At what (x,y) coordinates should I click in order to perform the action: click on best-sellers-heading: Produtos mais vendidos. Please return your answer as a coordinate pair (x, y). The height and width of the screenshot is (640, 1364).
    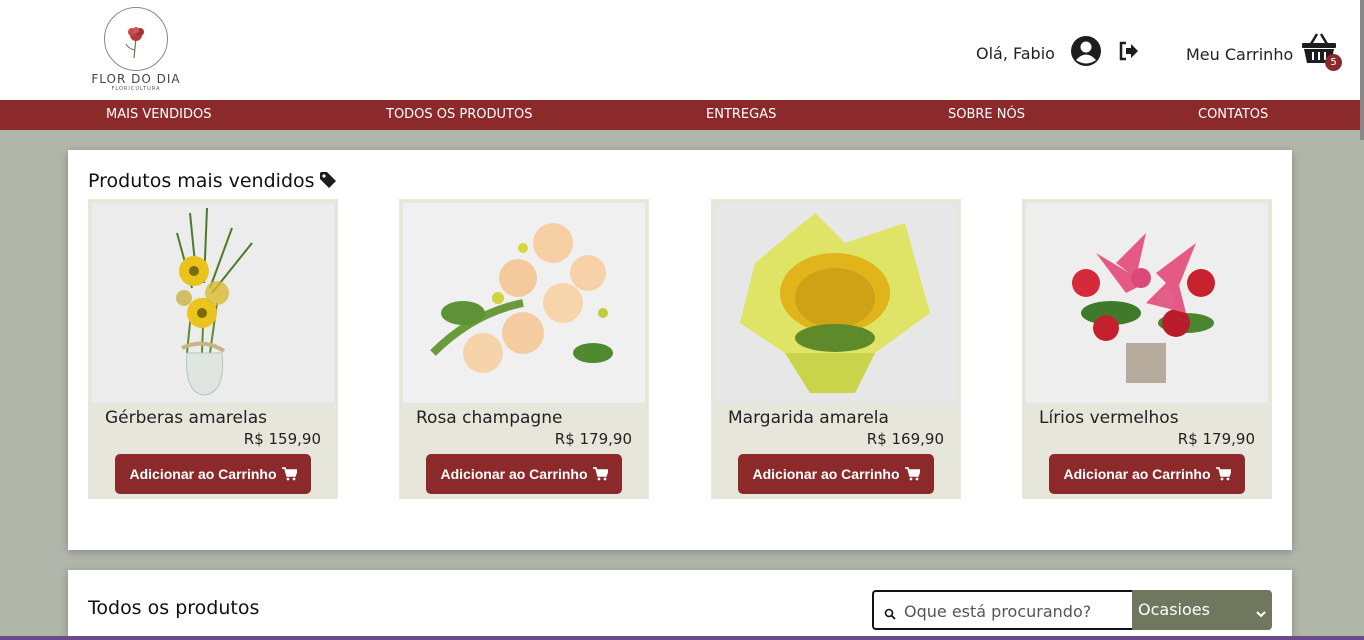
    Looking at the image, I should click on (212, 181).